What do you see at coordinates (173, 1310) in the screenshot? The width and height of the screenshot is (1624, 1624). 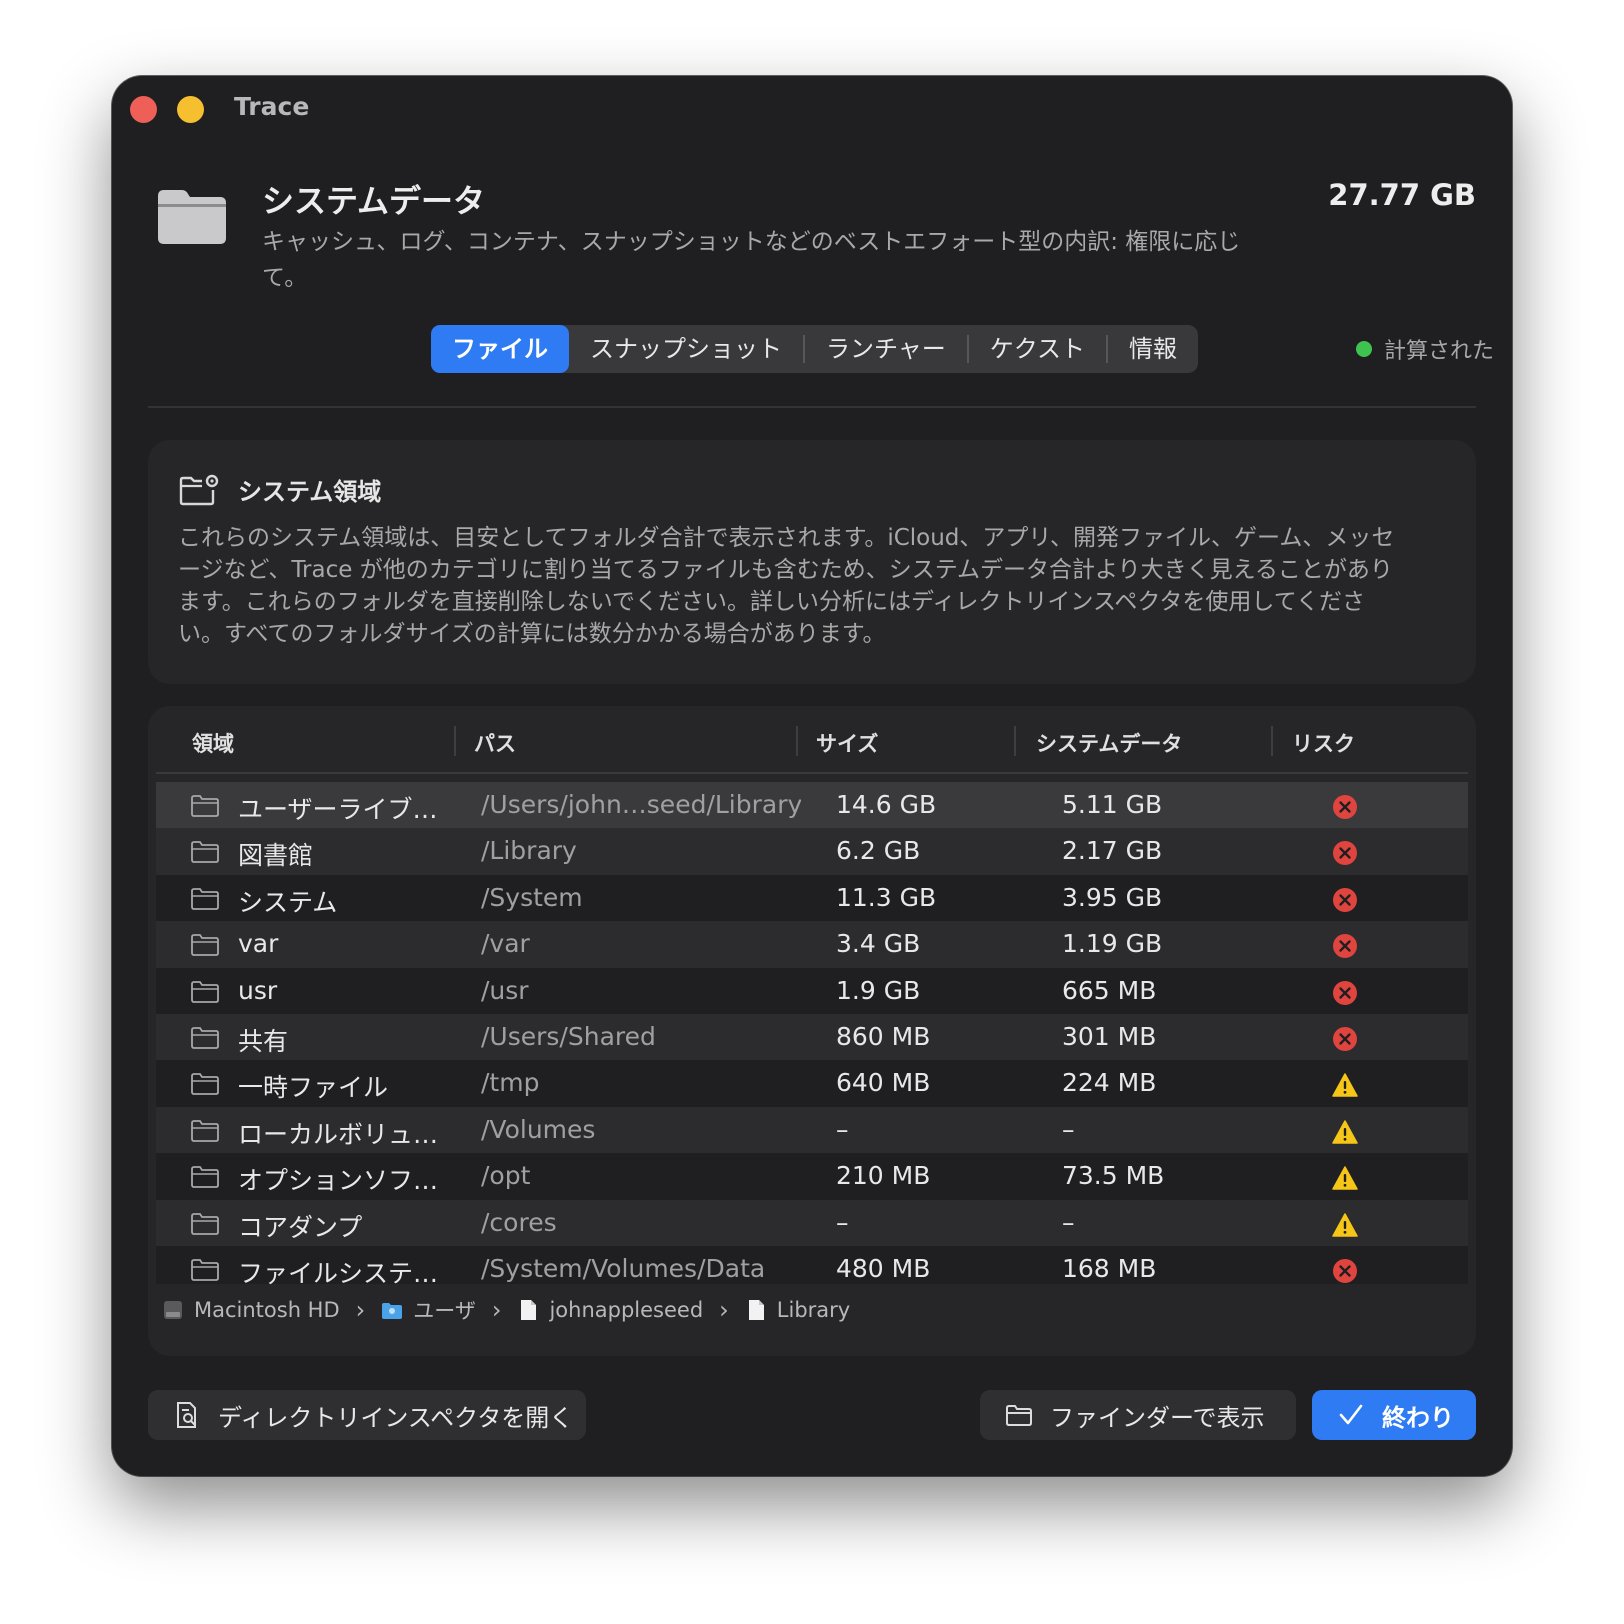 I see `disk-icon` at bounding box center [173, 1310].